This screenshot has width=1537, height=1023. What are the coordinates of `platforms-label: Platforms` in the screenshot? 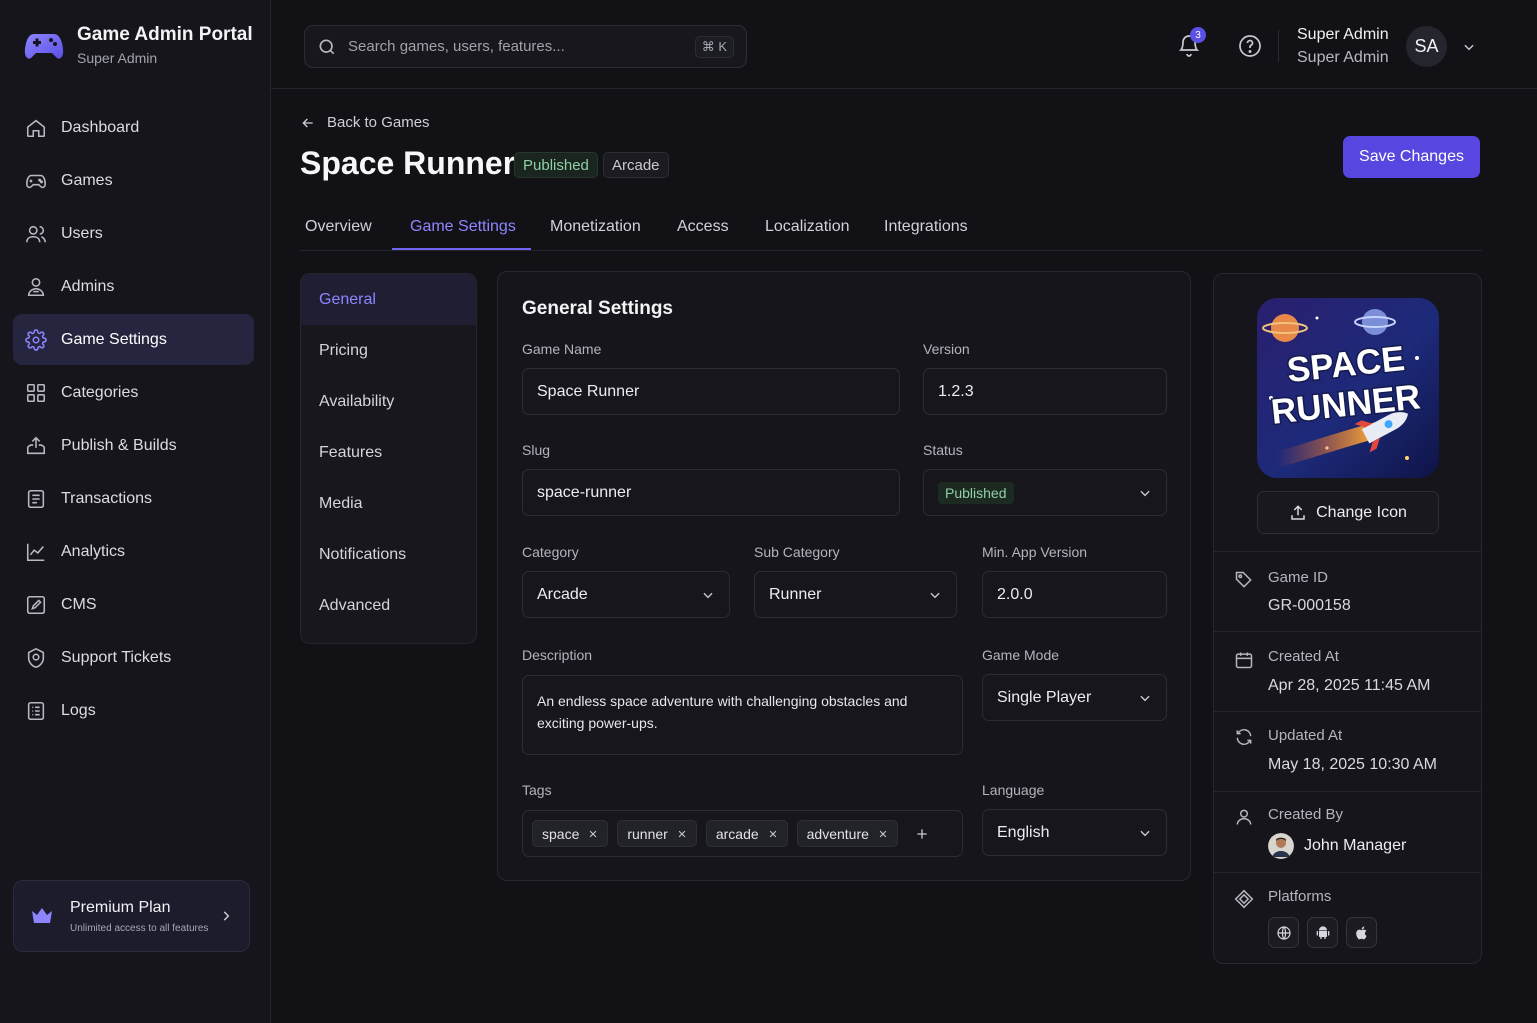 It's located at (1300, 896).